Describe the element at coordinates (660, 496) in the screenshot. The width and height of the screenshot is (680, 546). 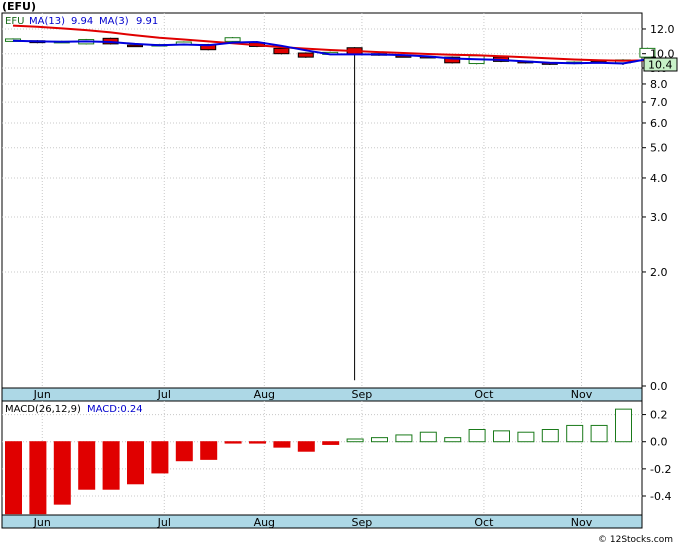
I see `macd-y-tick-label: -0.4` at that location.